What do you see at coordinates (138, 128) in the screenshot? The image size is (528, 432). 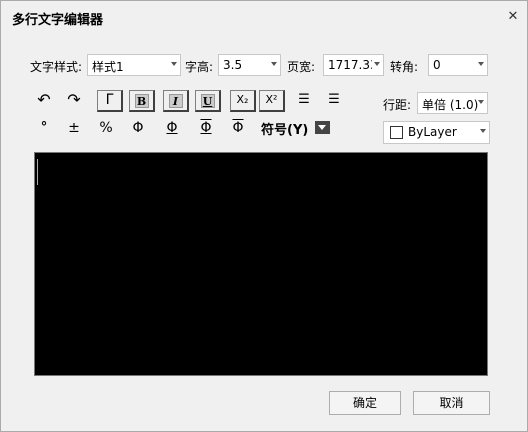 I see `diameter-button: Φ` at bounding box center [138, 128].